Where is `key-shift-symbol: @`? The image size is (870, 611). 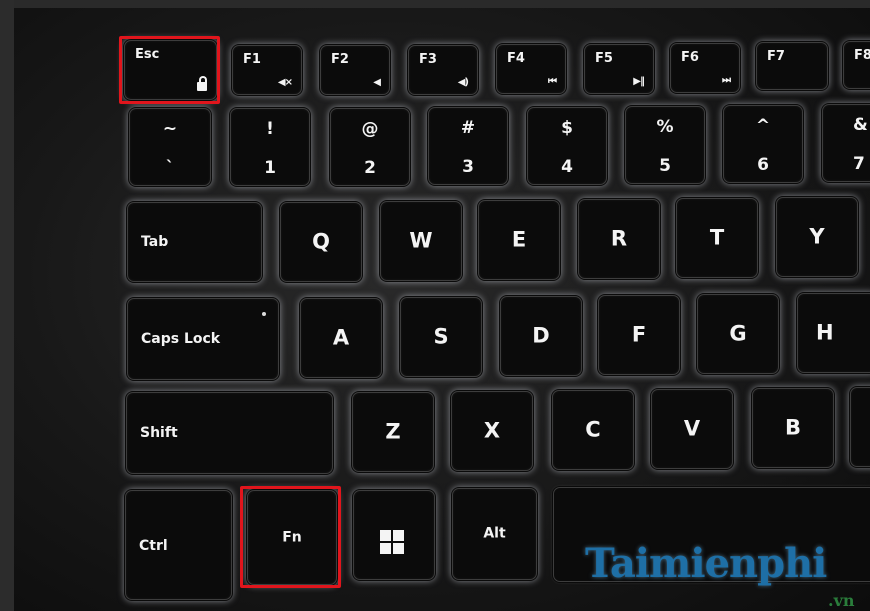
key-shift-symbol: @ is located at coordinates (370, 129).